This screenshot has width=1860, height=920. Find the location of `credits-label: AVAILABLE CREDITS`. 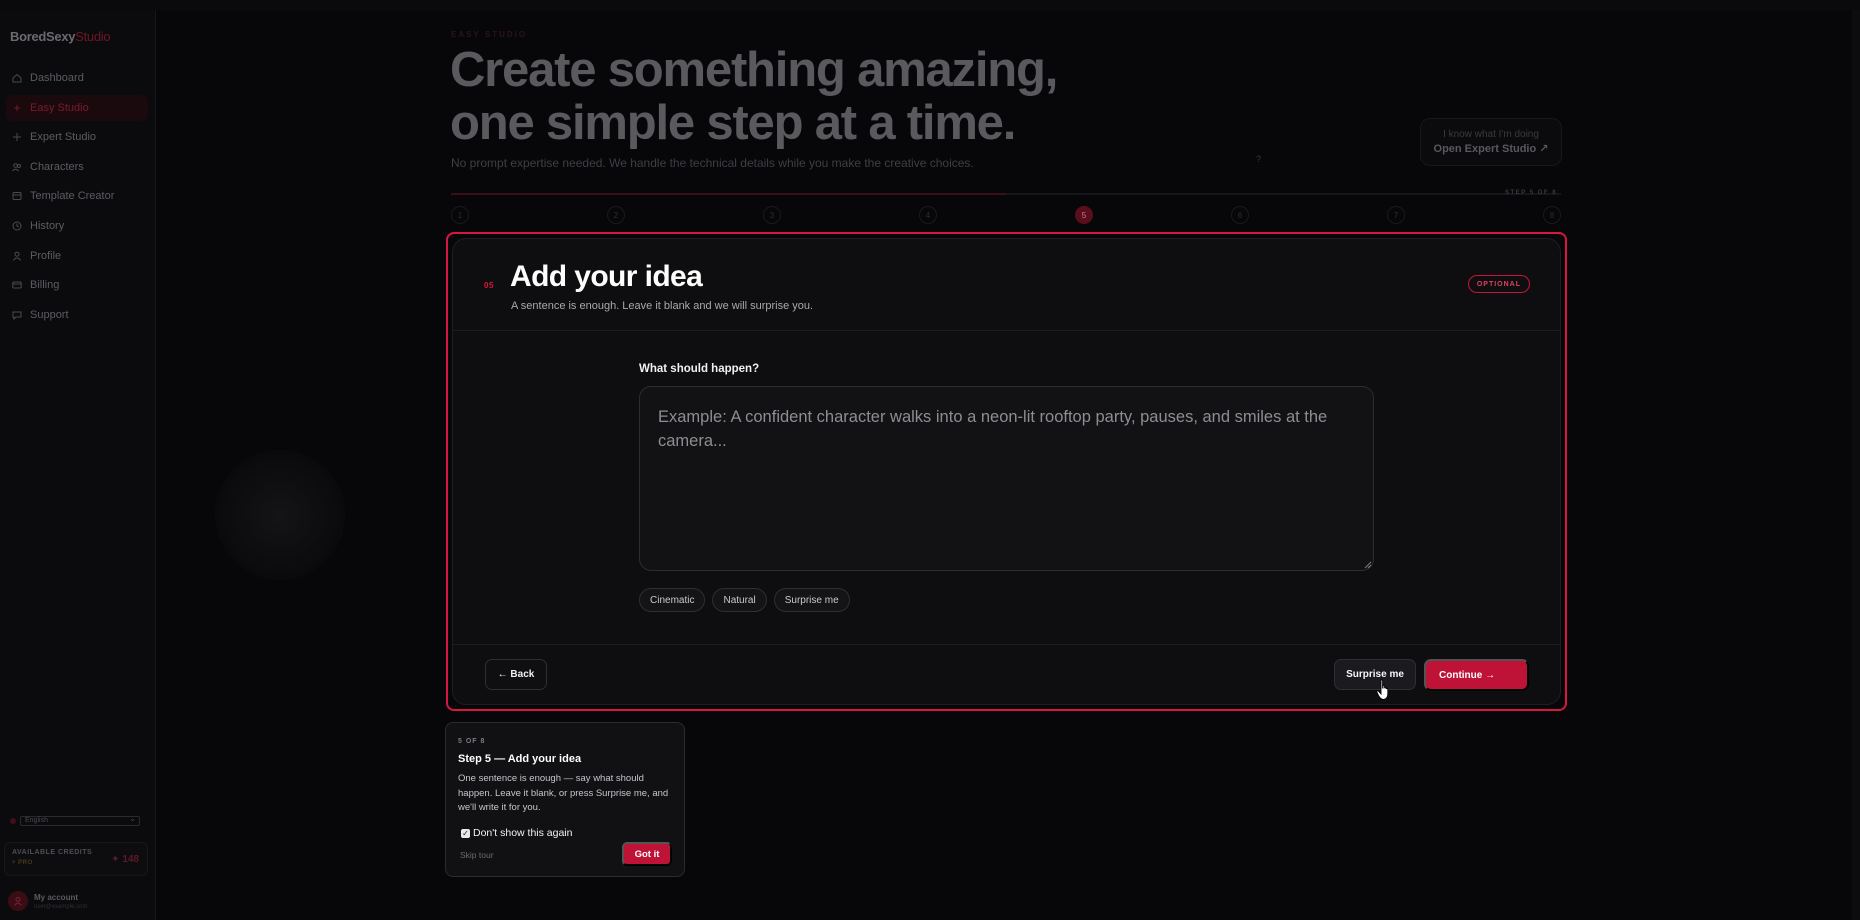

credits-label: AVAILABLE CREDITS is located at coordinates (52, 852).